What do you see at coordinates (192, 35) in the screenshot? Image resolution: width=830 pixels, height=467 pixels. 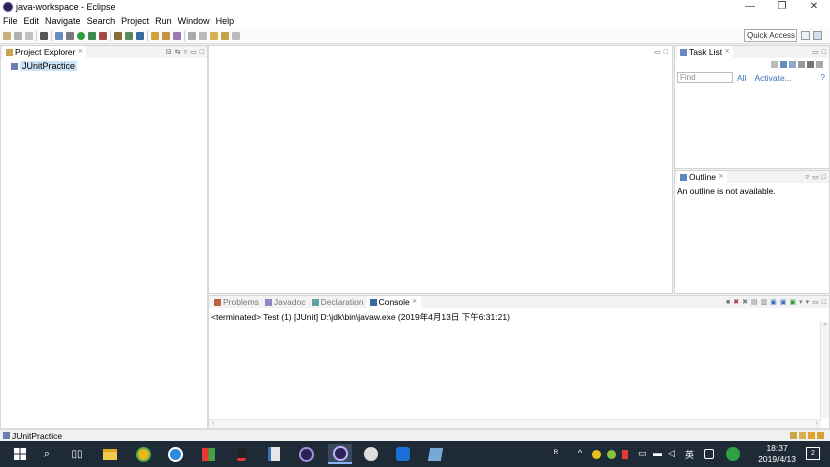 I see `next-annotation-icon` at bounding box center [192, 35].